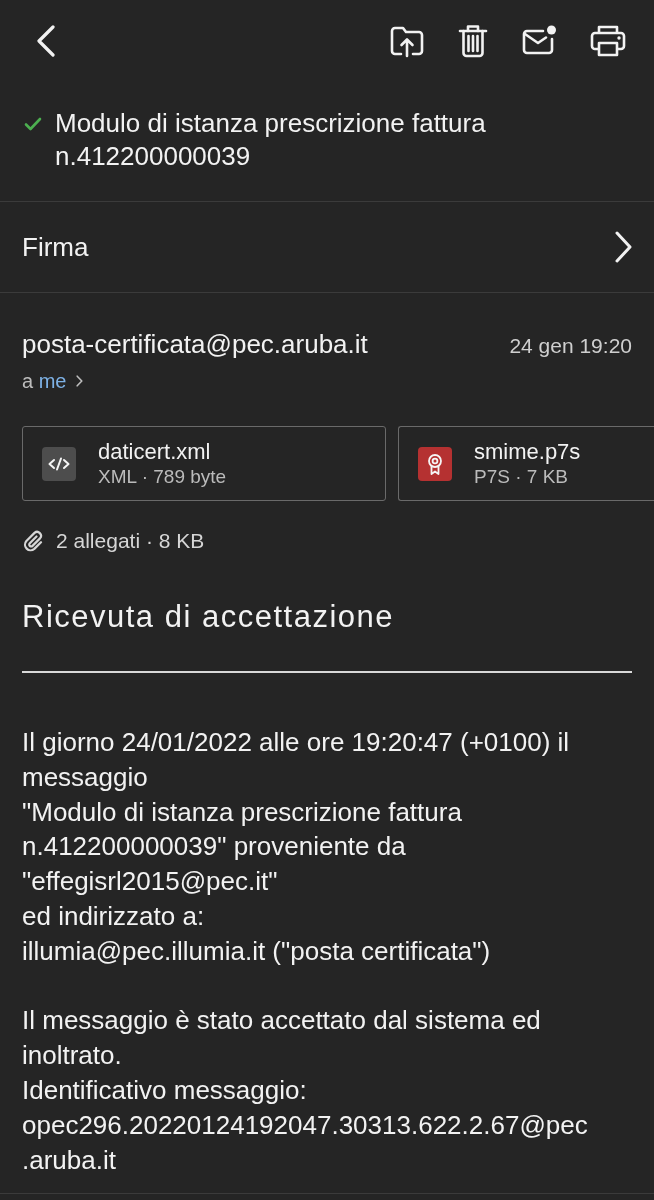 Image resolution: width=654 pixels, height=1200 pixels. I want to click on attachment-name: smime.p7s, so click(527, 451).